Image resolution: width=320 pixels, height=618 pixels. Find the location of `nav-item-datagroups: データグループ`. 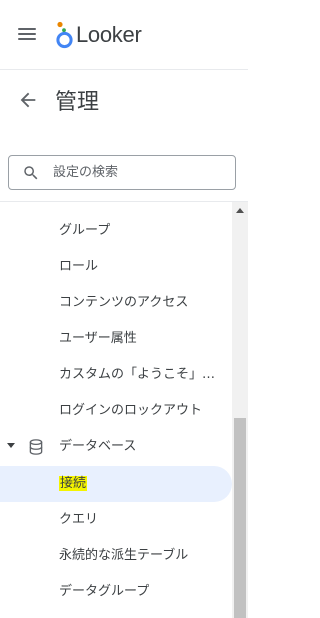

nav-item-datagroups: データグループ is located at coordinates (116, 592).